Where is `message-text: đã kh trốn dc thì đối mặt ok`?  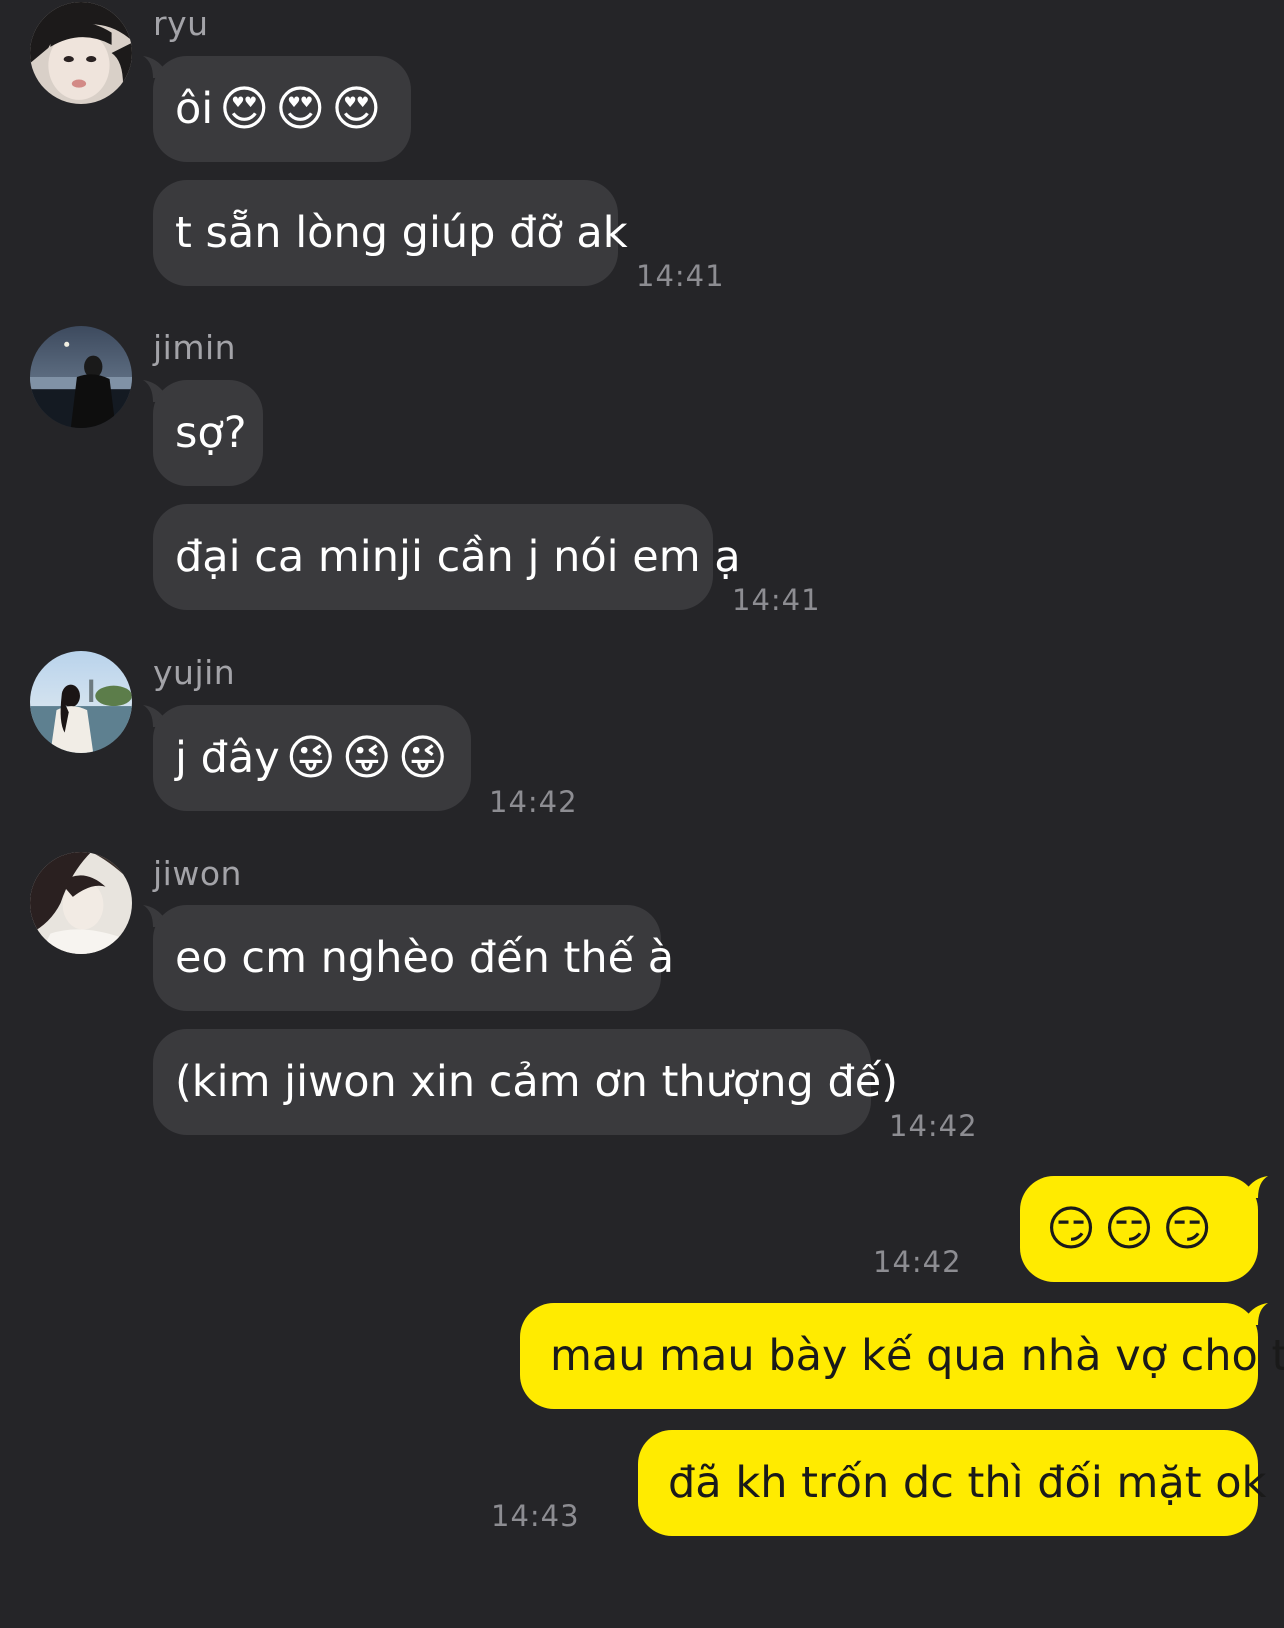
message-text: đã kh trốn dc thì đối mặt ok is located at coordinates (967, 1482).